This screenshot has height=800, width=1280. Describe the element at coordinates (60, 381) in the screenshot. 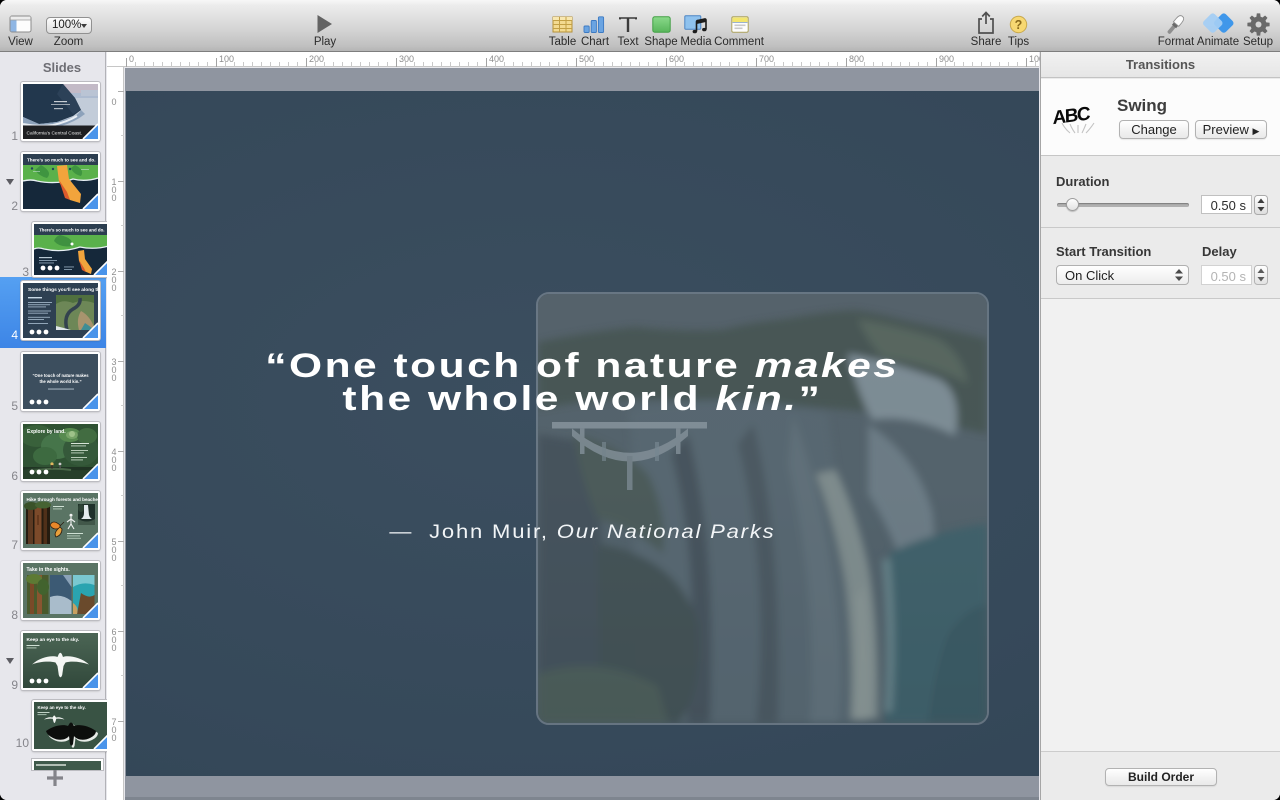

I see `svg-text: the whole world kin.”` at that location.